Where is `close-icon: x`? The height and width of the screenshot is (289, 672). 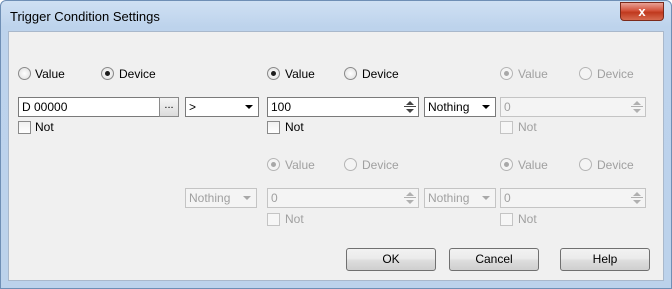 close-icon: x is located at coordinates (642, 11).